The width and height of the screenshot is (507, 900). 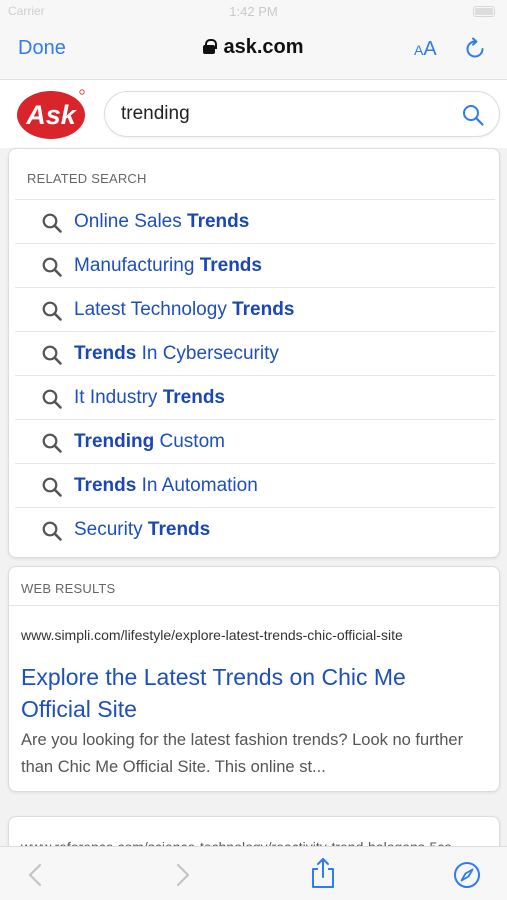 I want to click on logo-text: Ask, so click(x=51, y=115).